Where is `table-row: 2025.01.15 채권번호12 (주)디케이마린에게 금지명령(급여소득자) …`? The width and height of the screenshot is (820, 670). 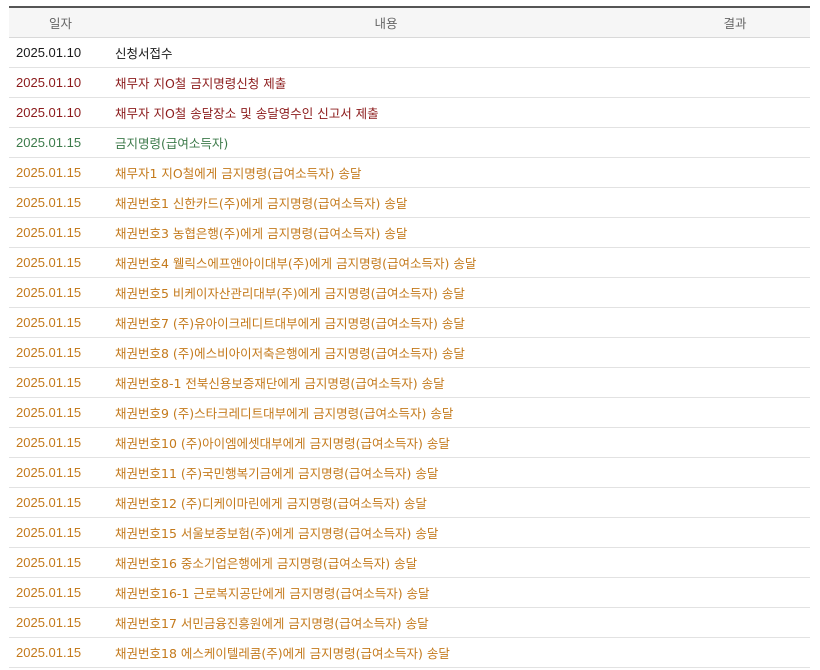 table-row: 2025.01.15 채권번호12 (주)디케이마린에게 금지명령(급여소득자) … is located at coordinates (409, 502).